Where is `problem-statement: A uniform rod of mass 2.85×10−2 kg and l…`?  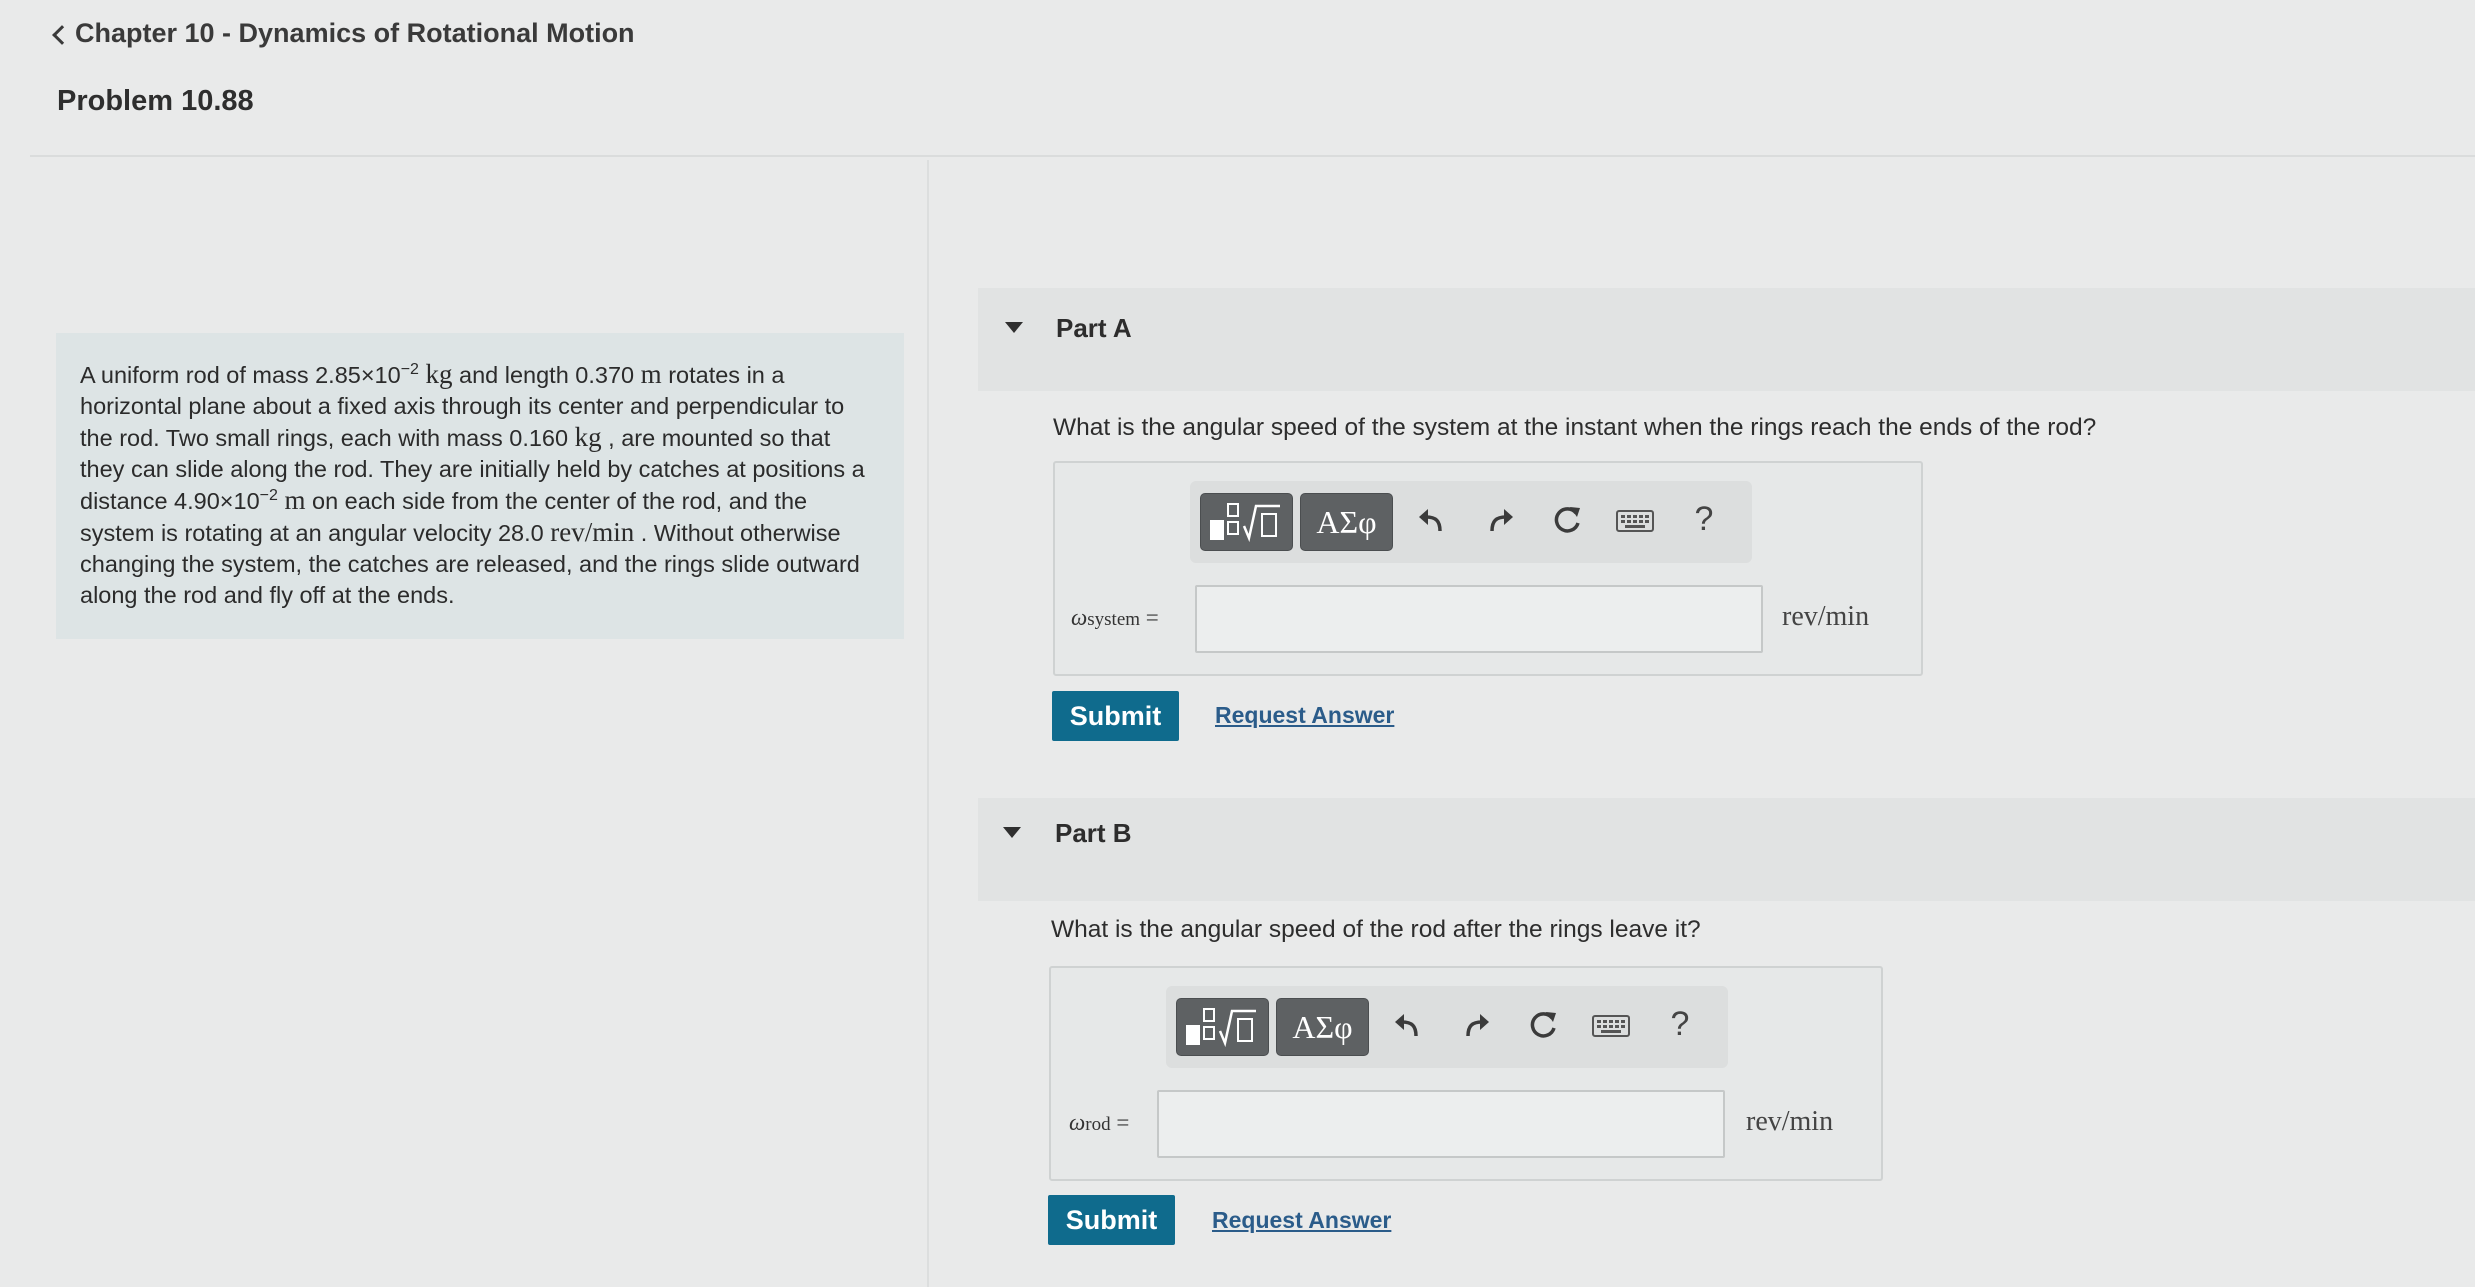
problem-statement: A uniform rod of mass 2.85×10−2 kg and l… is located at coordinates (480, 486).